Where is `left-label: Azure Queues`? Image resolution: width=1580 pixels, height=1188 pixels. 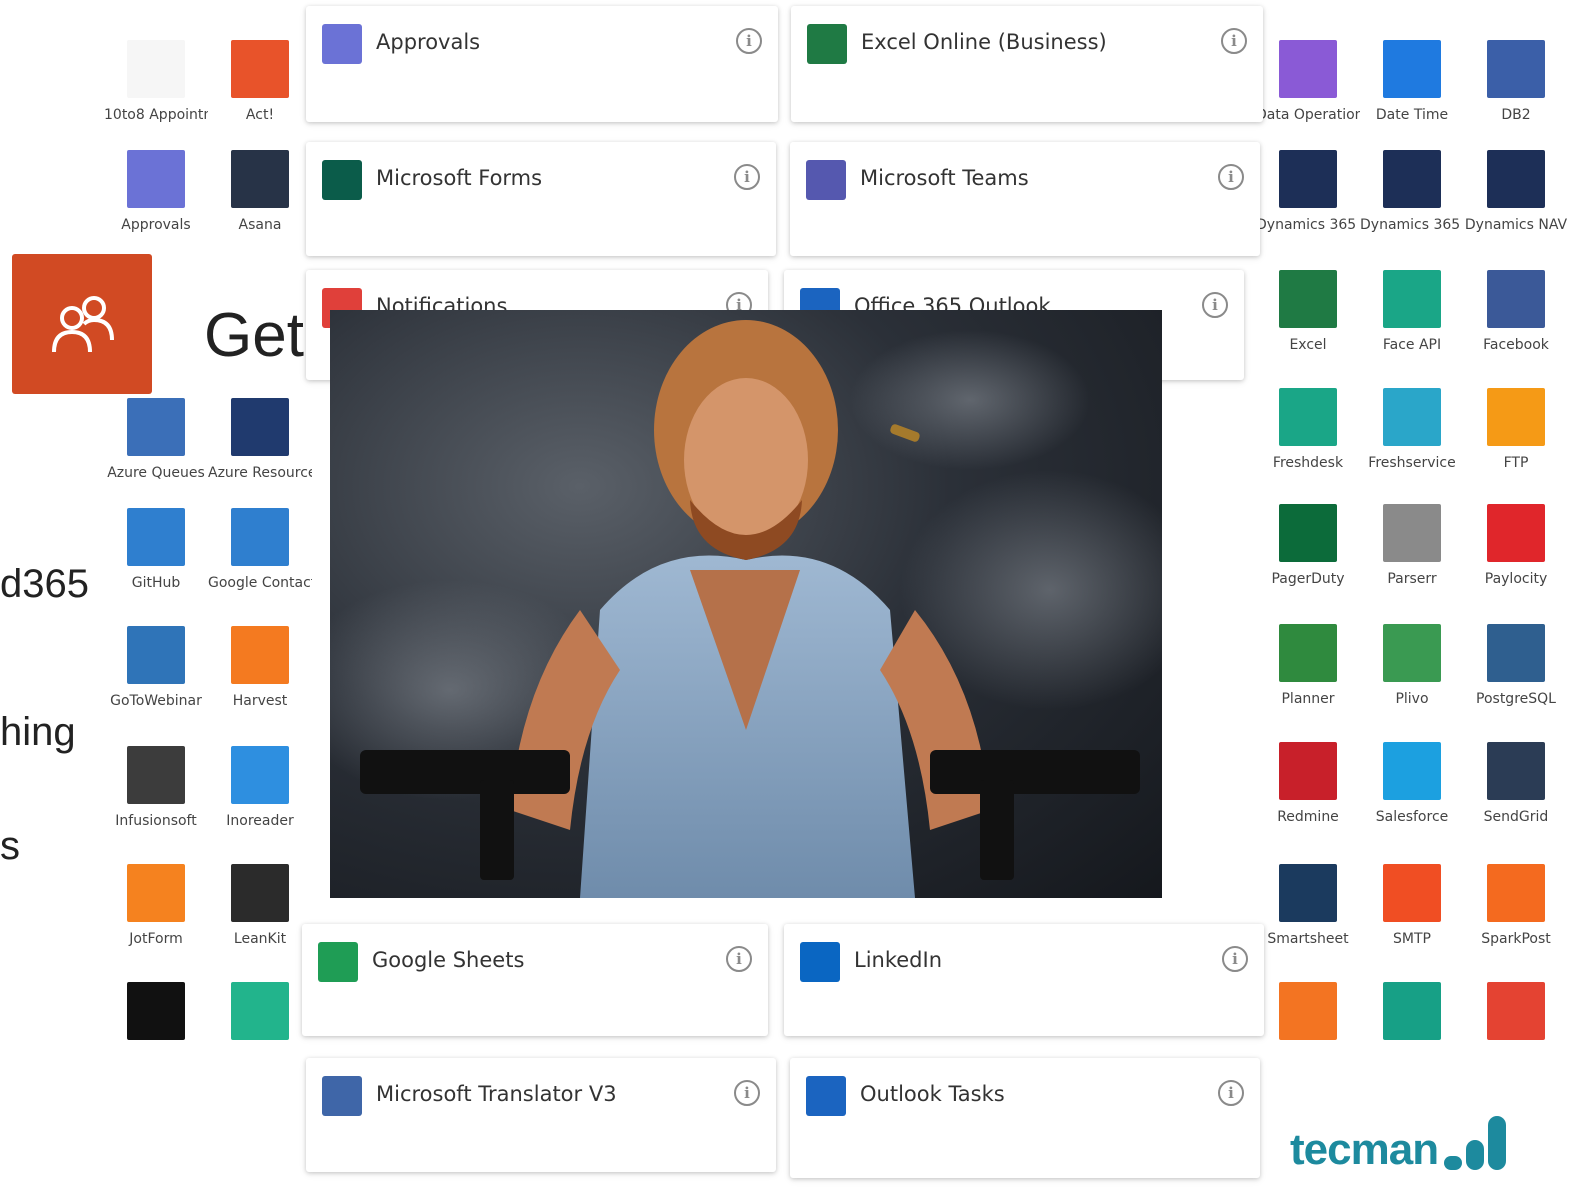
left-label: Azure Queues is located at coordinates (156, 473).